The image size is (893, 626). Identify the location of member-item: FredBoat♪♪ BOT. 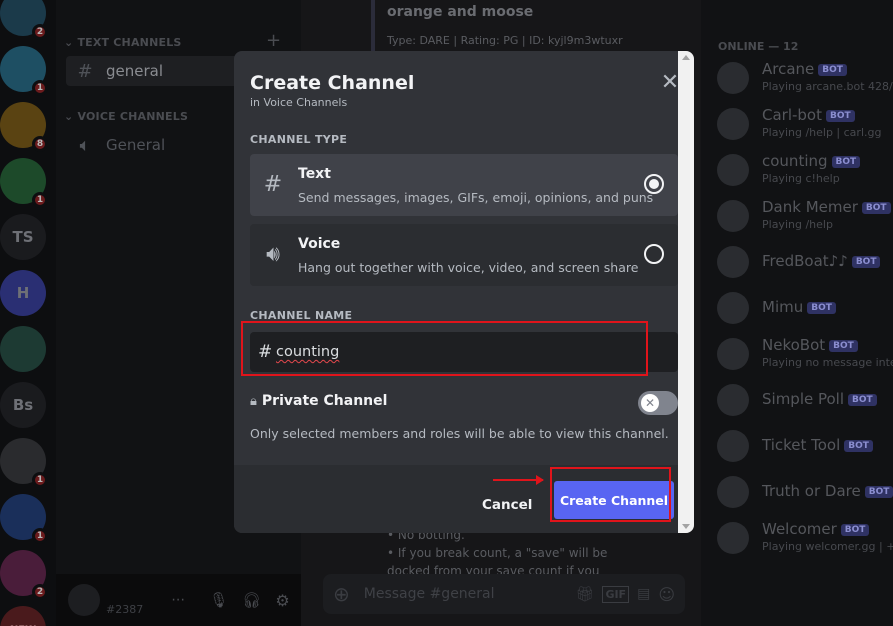
(805, 262).